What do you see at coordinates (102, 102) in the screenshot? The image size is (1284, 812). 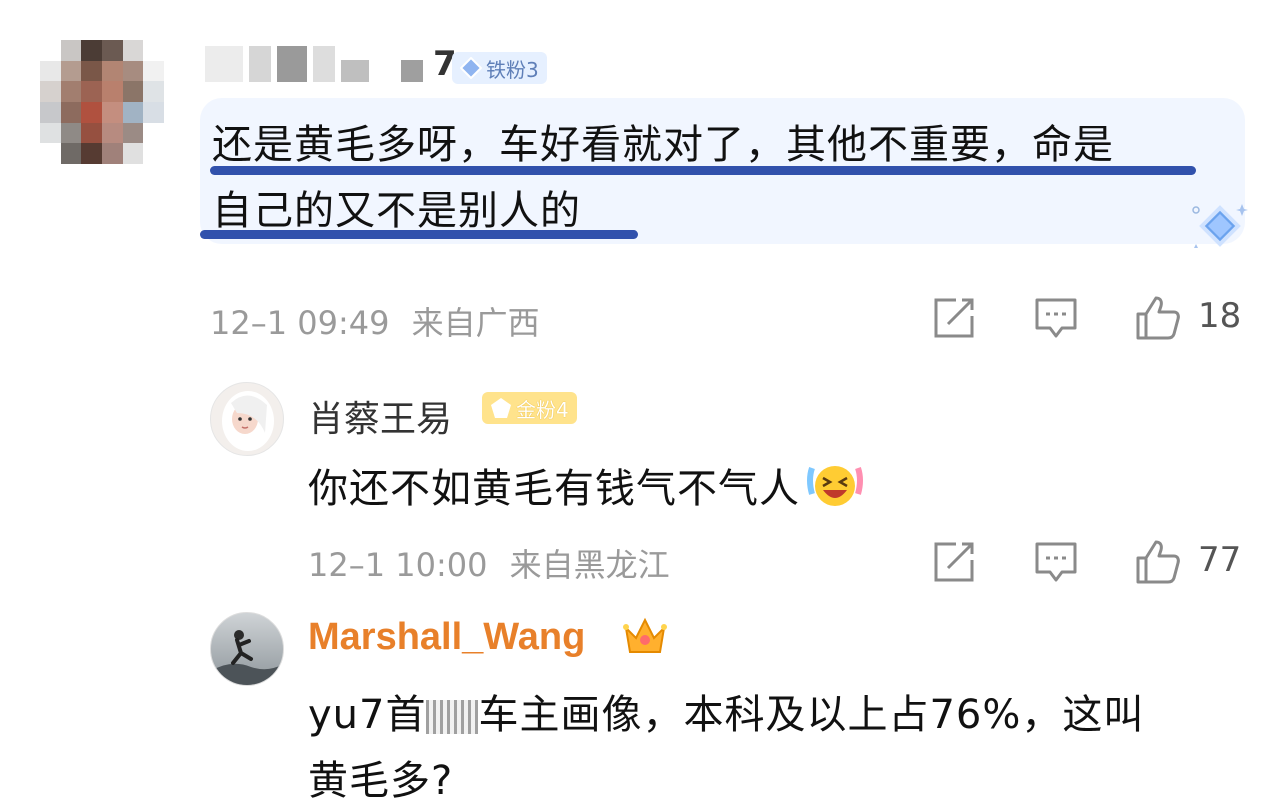 I see `pixelated-avatar` at bounding box center [102, 102].